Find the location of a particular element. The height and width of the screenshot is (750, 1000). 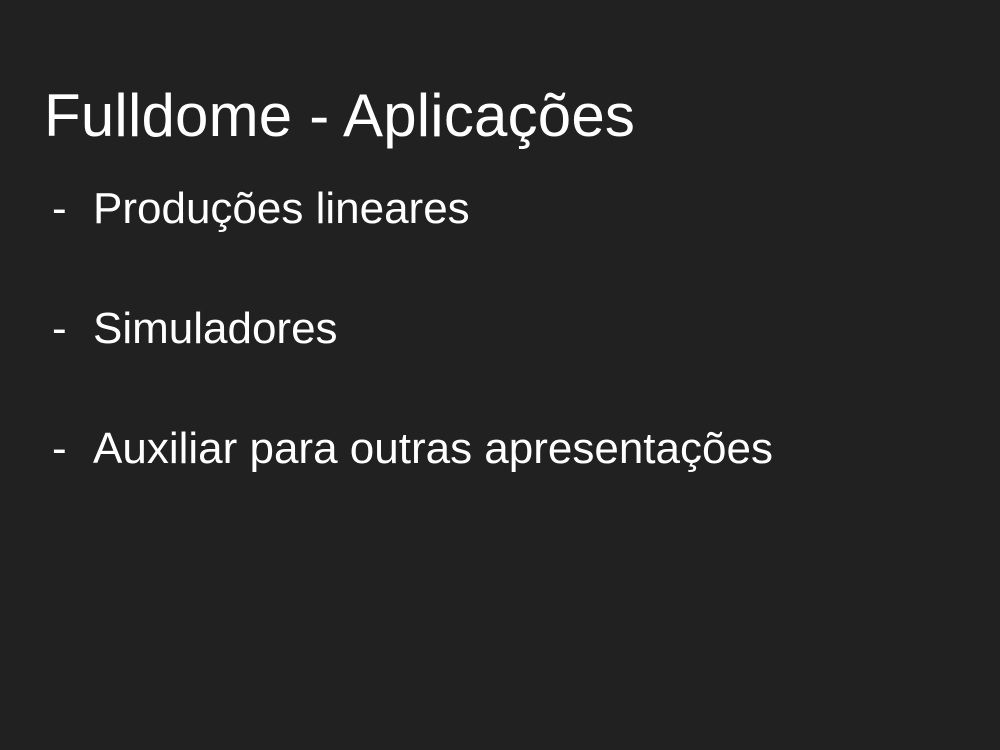

bullet-text-producoes-lineares: Produções lineares is located at coordinates (281, 208).